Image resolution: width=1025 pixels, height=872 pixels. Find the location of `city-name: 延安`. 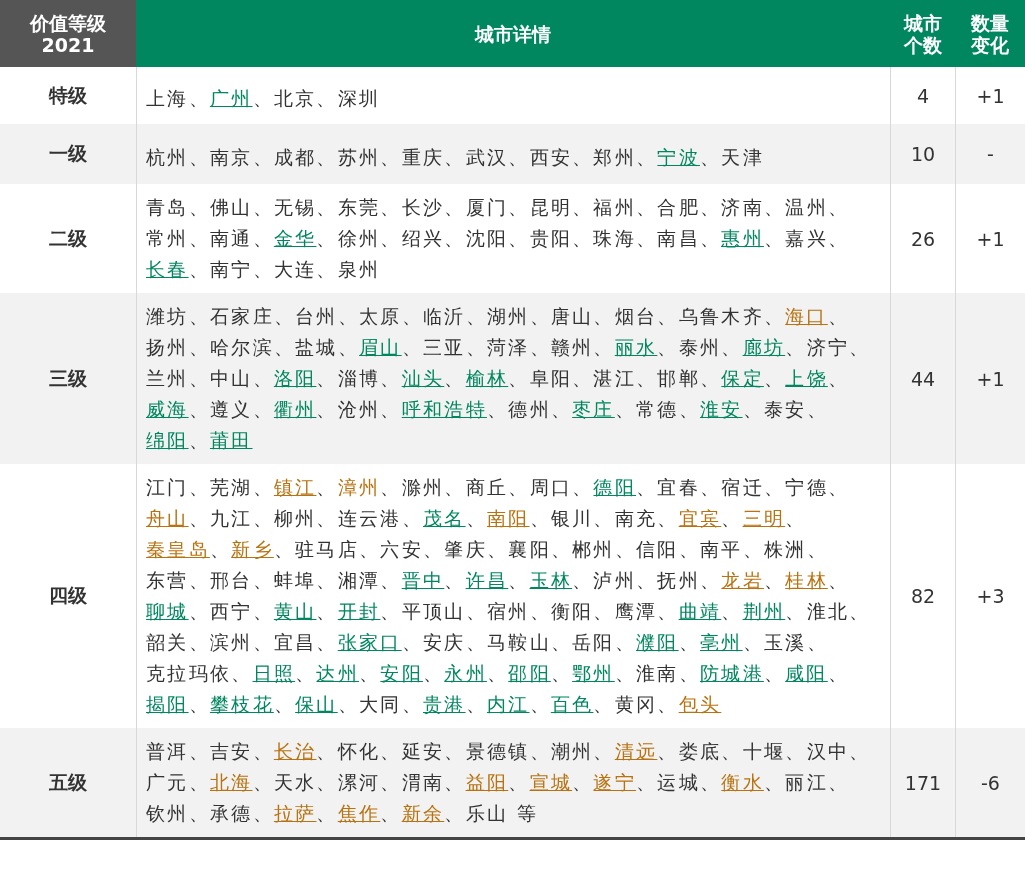

city-name: 延安 is located at coordinates (423, 751).